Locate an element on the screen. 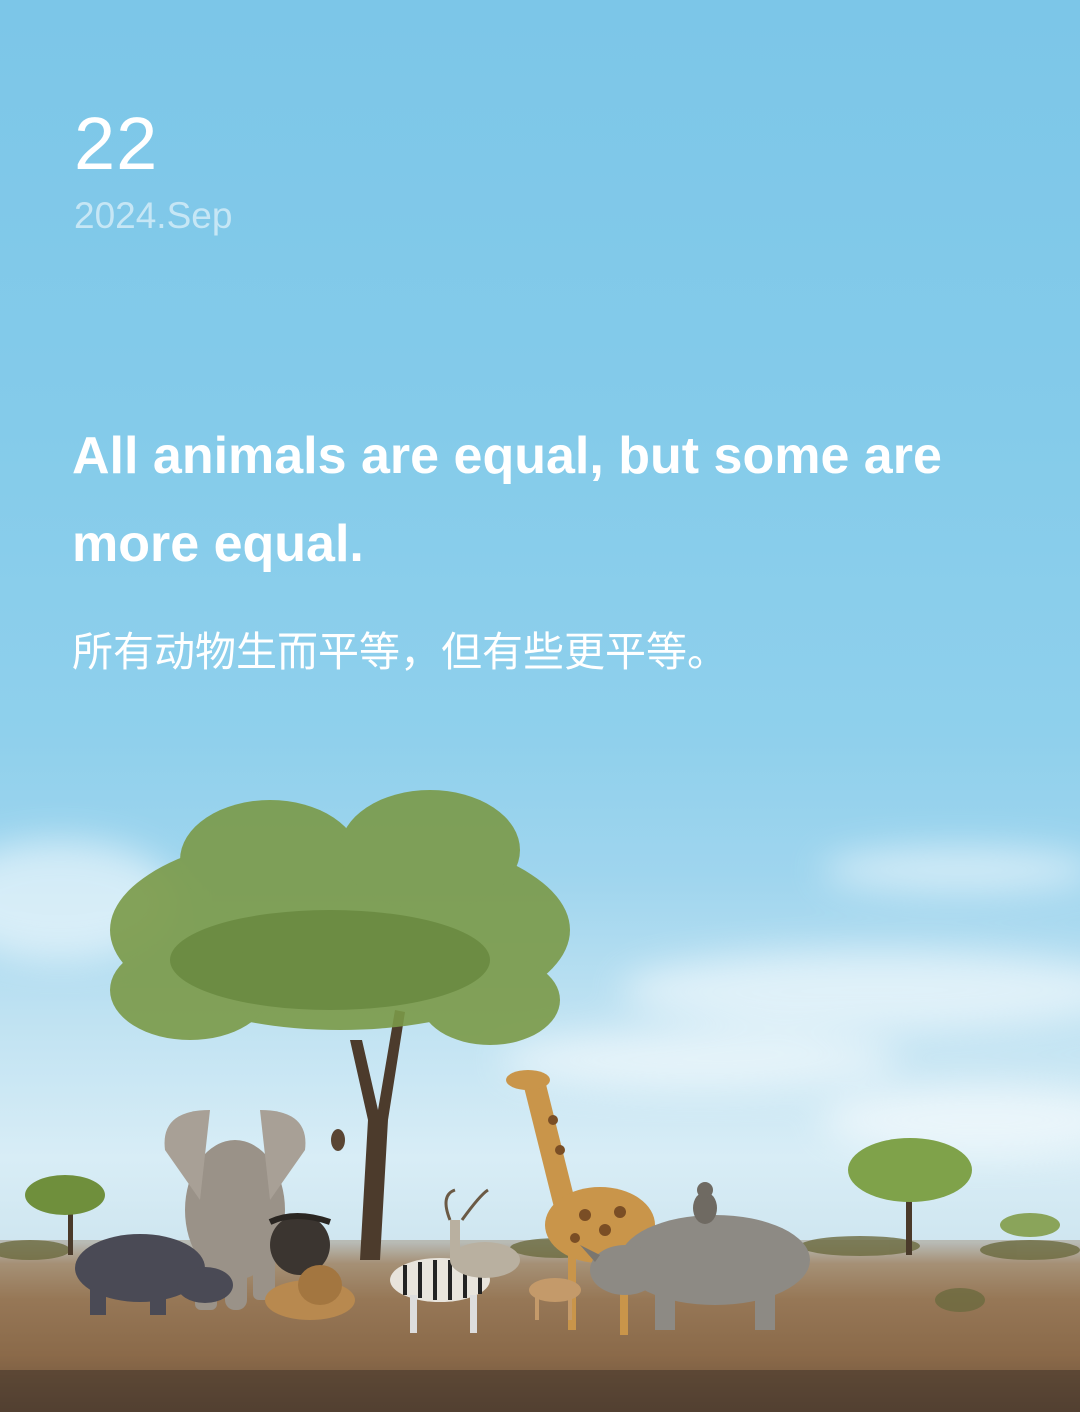 This screenshot has height=1412, width=1080. kudu is located at coordinates (482, 1233).